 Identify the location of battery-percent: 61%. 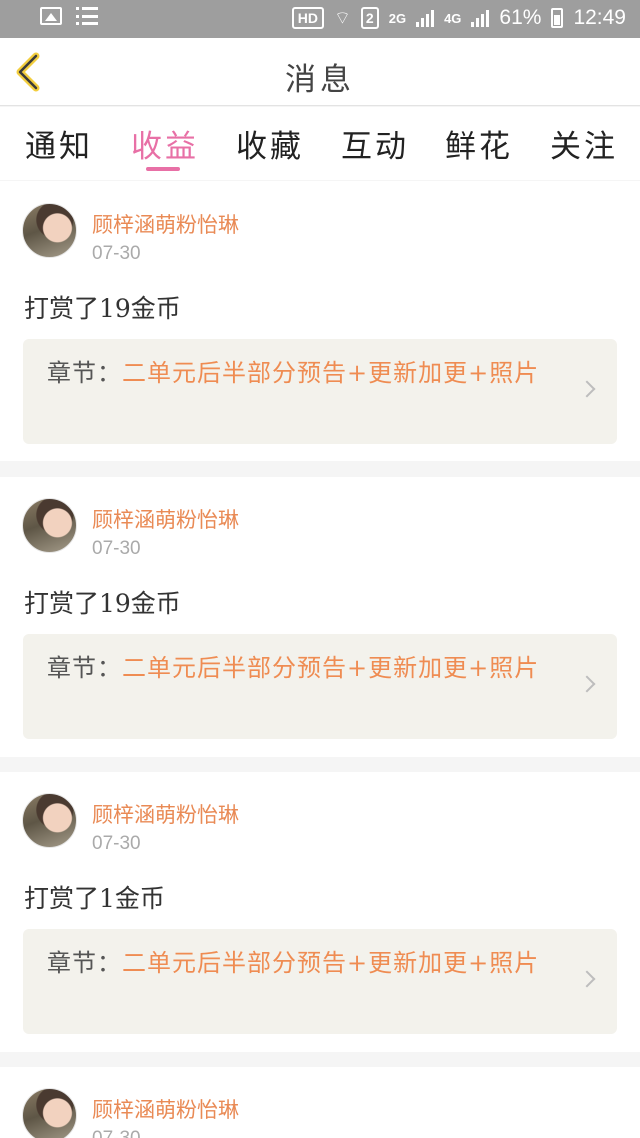
(520, 17).